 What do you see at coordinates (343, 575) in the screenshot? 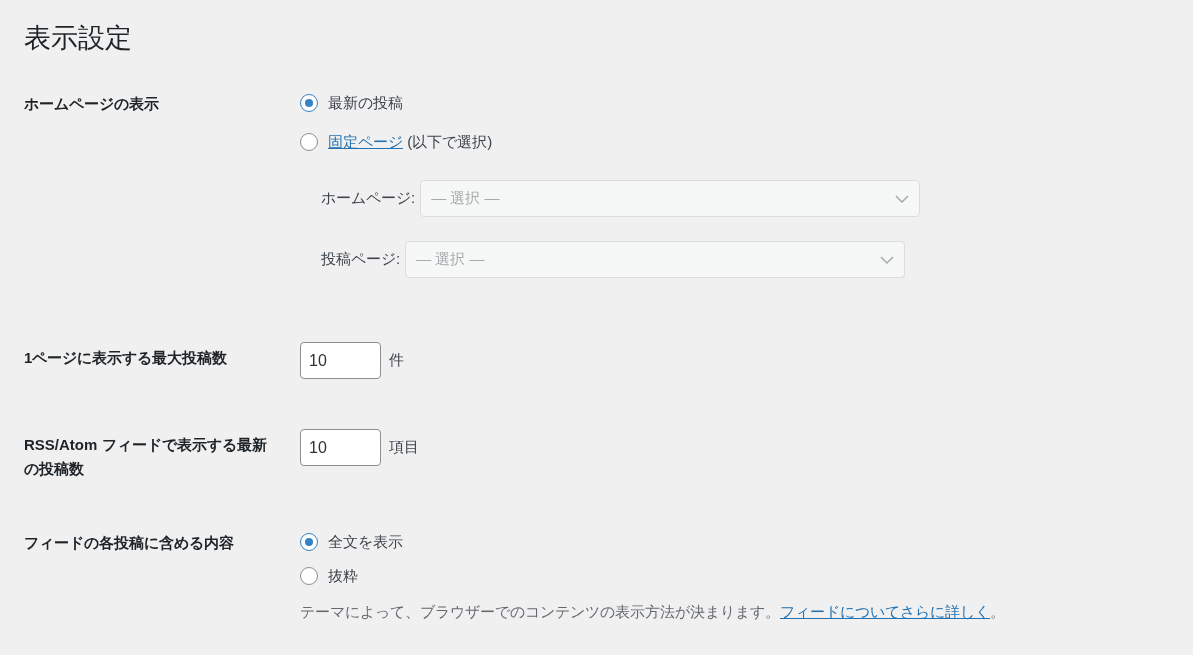
I see `option-label: 抜粋` at bounding box center [343, 575].